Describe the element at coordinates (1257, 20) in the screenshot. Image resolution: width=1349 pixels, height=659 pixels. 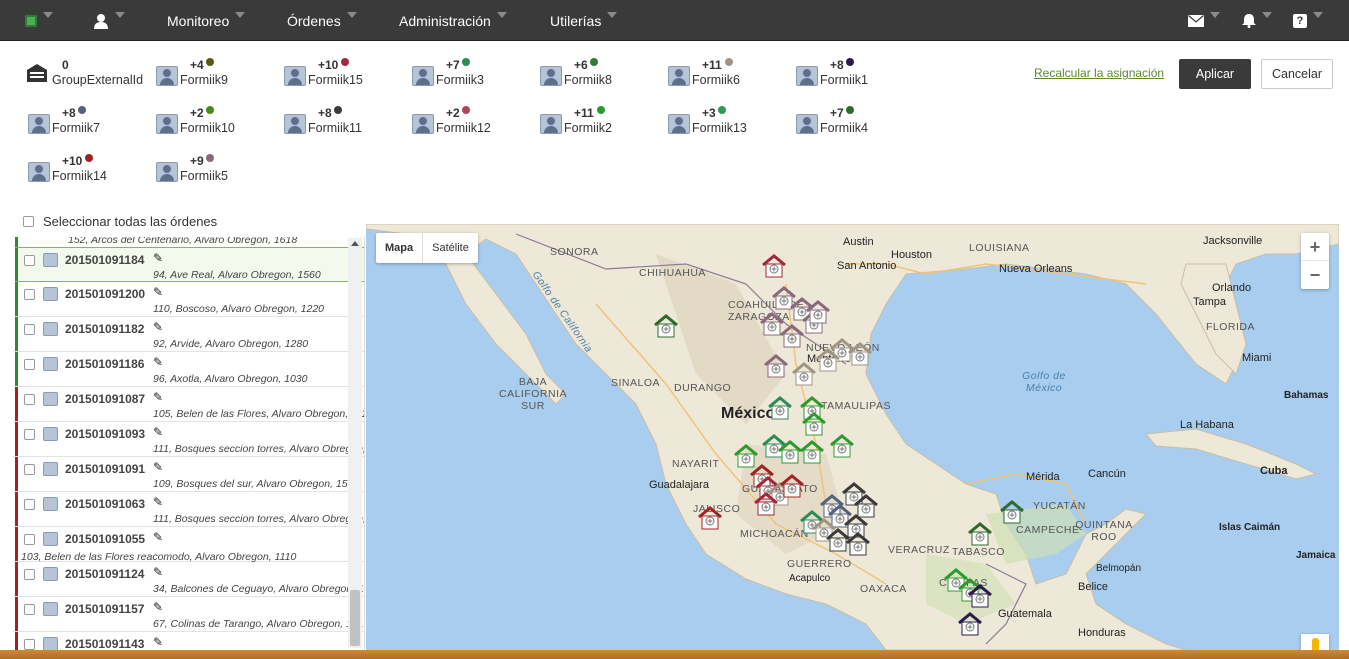
I see `notifications-menu` at that location.